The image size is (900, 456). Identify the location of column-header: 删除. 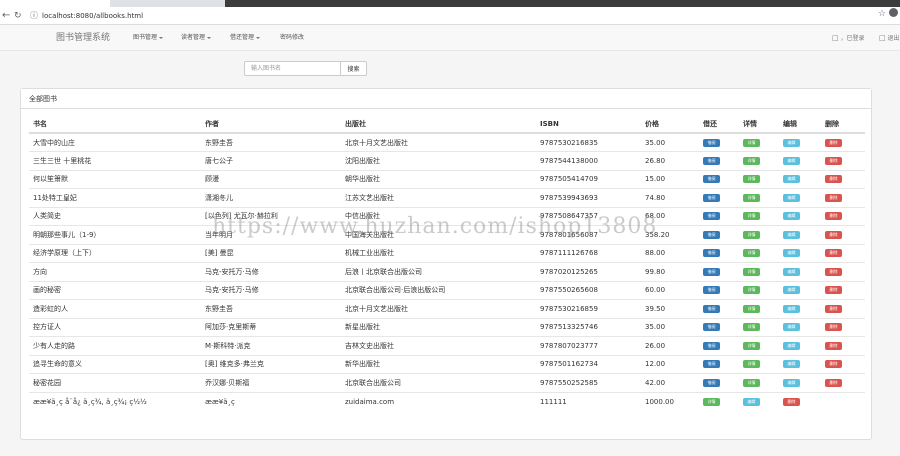
(843, 124).